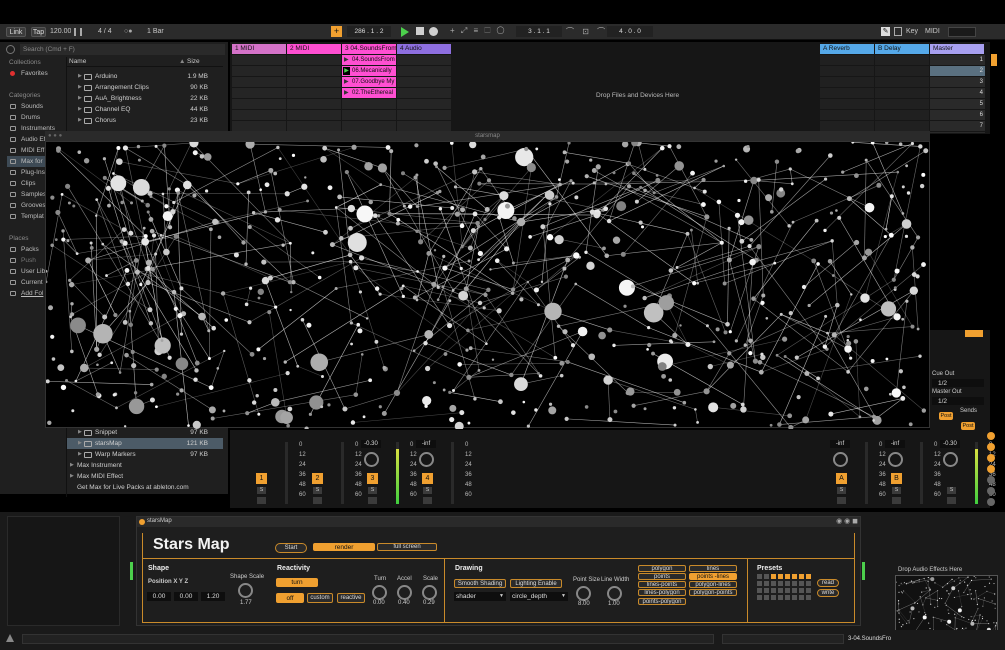 Image resolution: width=1005 pixels, height=650 pixels. What do you see at coordinates (863, 571) in the screenshot?
I see `device-scroll-right` at bounding box center [863, 571].